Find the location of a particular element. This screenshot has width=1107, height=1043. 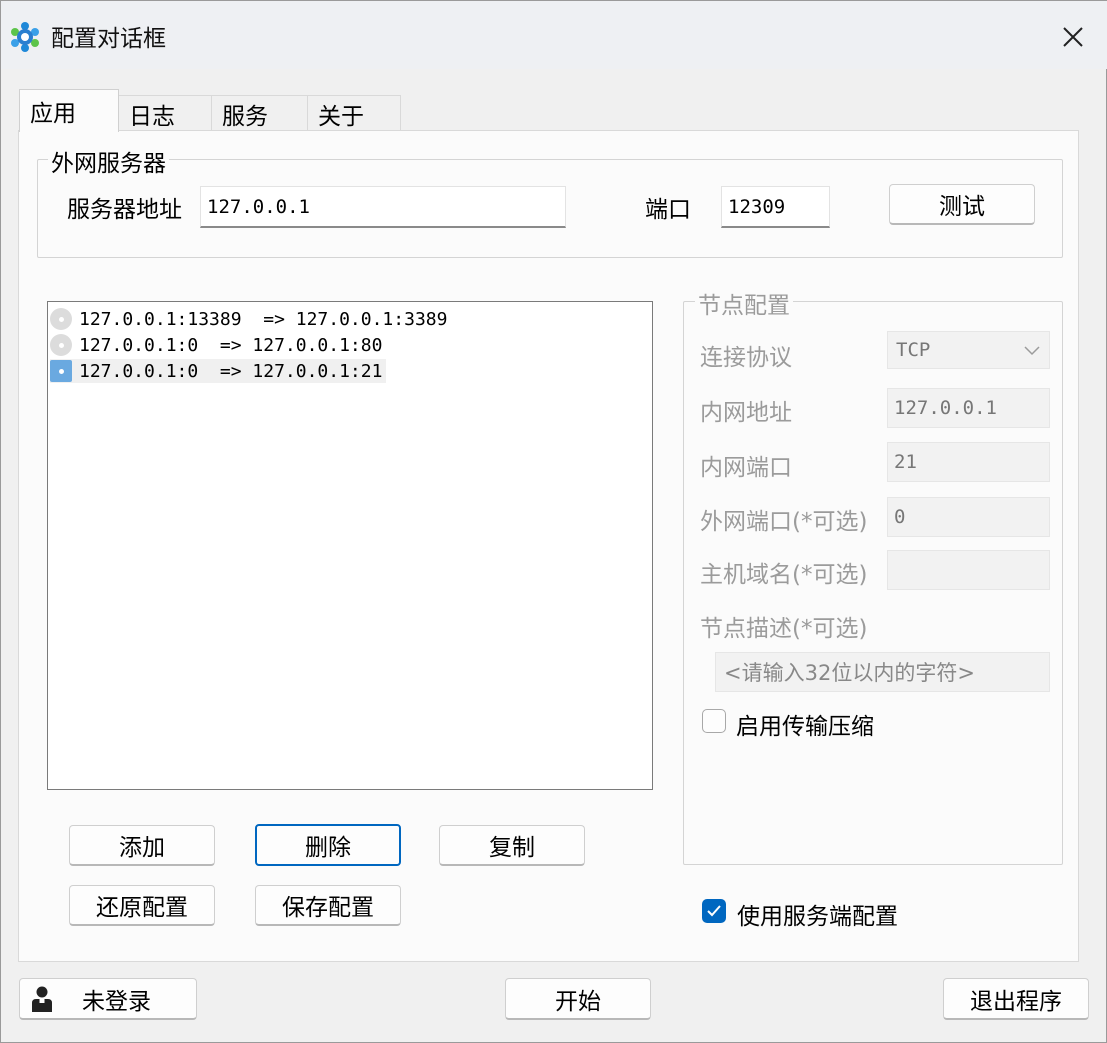

tab-label: 应用 is located at coordinates (53, 114).